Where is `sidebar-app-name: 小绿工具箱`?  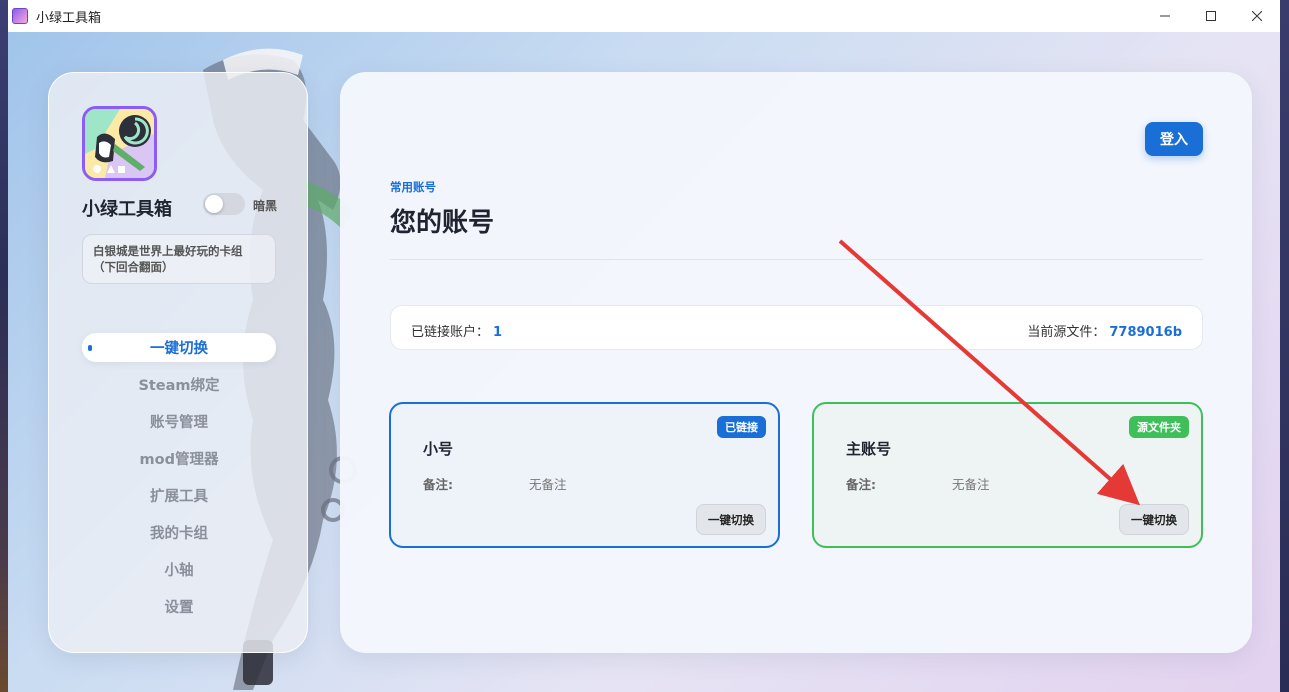
sidebar-app-name: 小绿工具箱 is located at coordinates (127, 209).